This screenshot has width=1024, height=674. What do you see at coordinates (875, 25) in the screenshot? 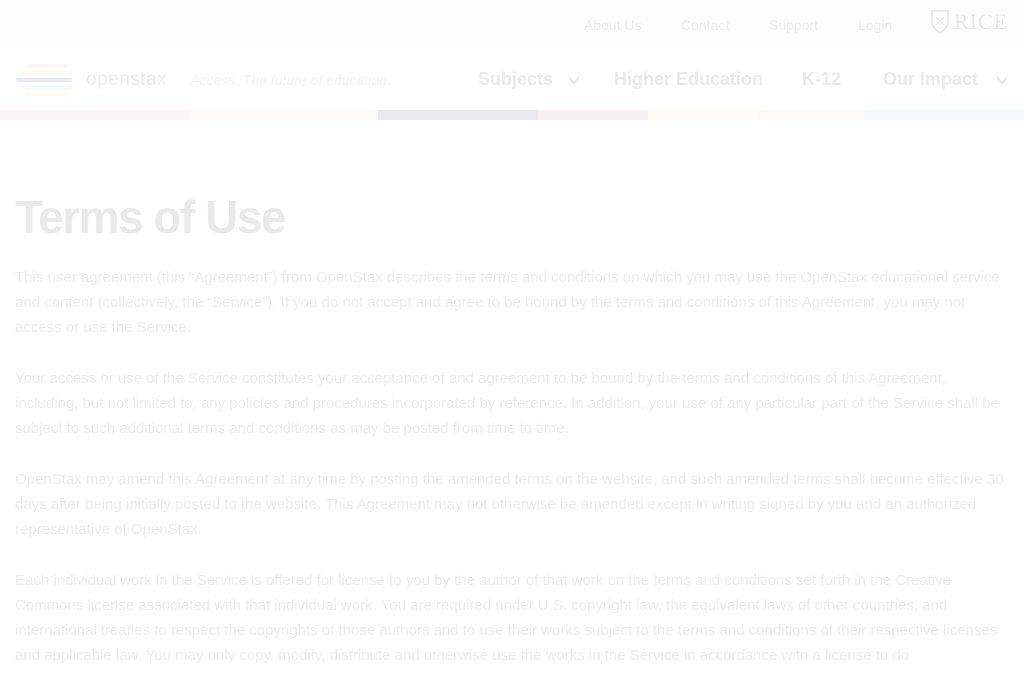
I see `login-link: Login` at bounding box center [875, 25].